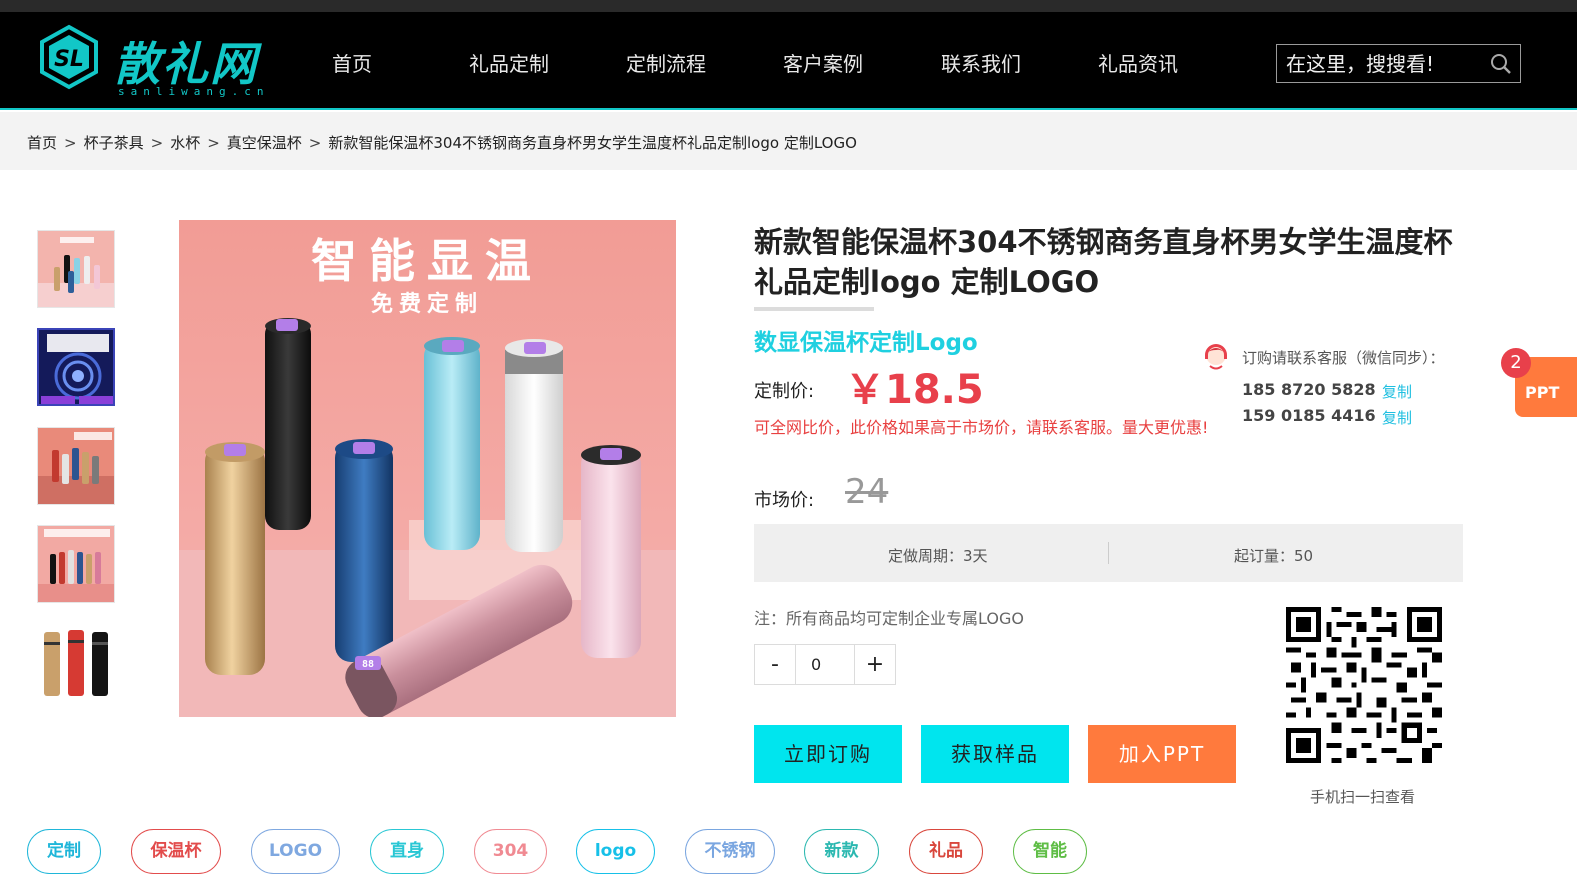 The height and width of the screenshot is (881, 1577). Describe the element at coordinates (981, 62) in the screenshot. I see `nav-contact: 联系我们` at that location.